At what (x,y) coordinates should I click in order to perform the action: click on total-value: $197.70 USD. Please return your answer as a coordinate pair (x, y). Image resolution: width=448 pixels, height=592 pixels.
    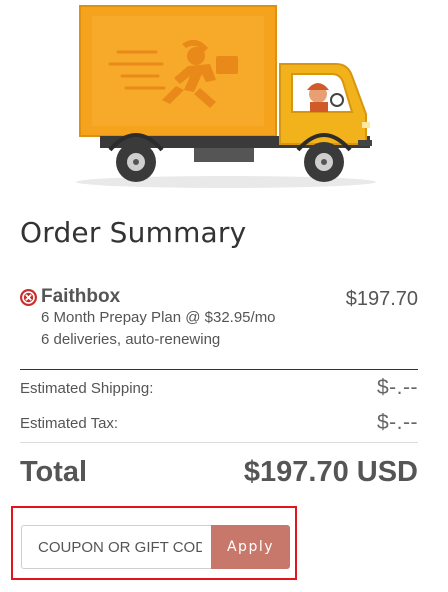
    Looking at the image, I should click on (330, 472).